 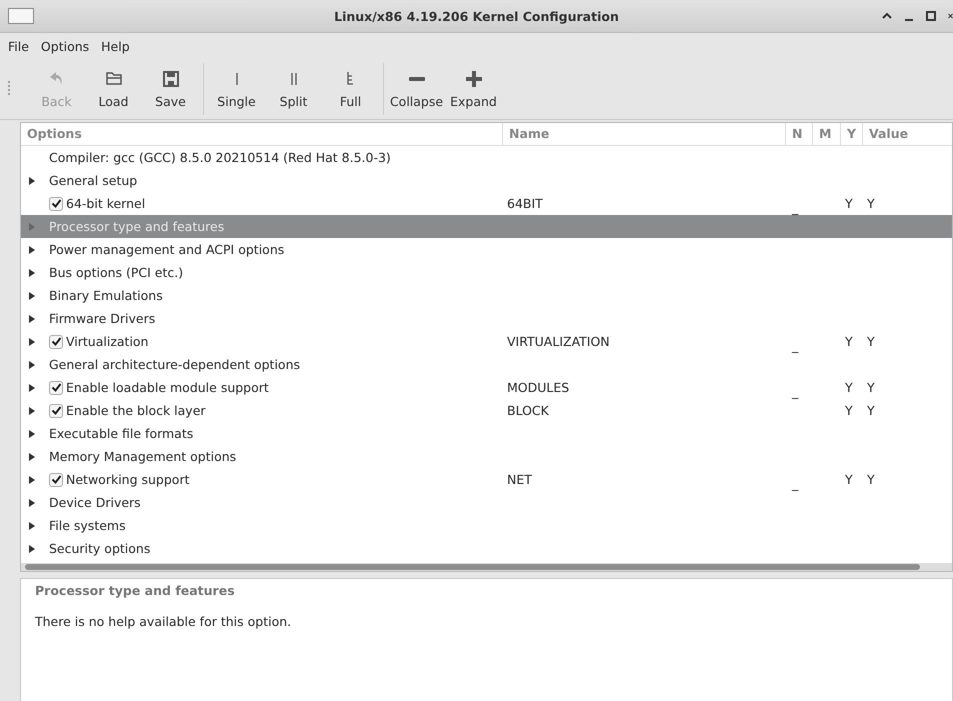 What do you see at coordinates (116, 272) in the screenshot?
I see `option-label: Bus options (PCI etc.)` at bounding box center [116, 272].